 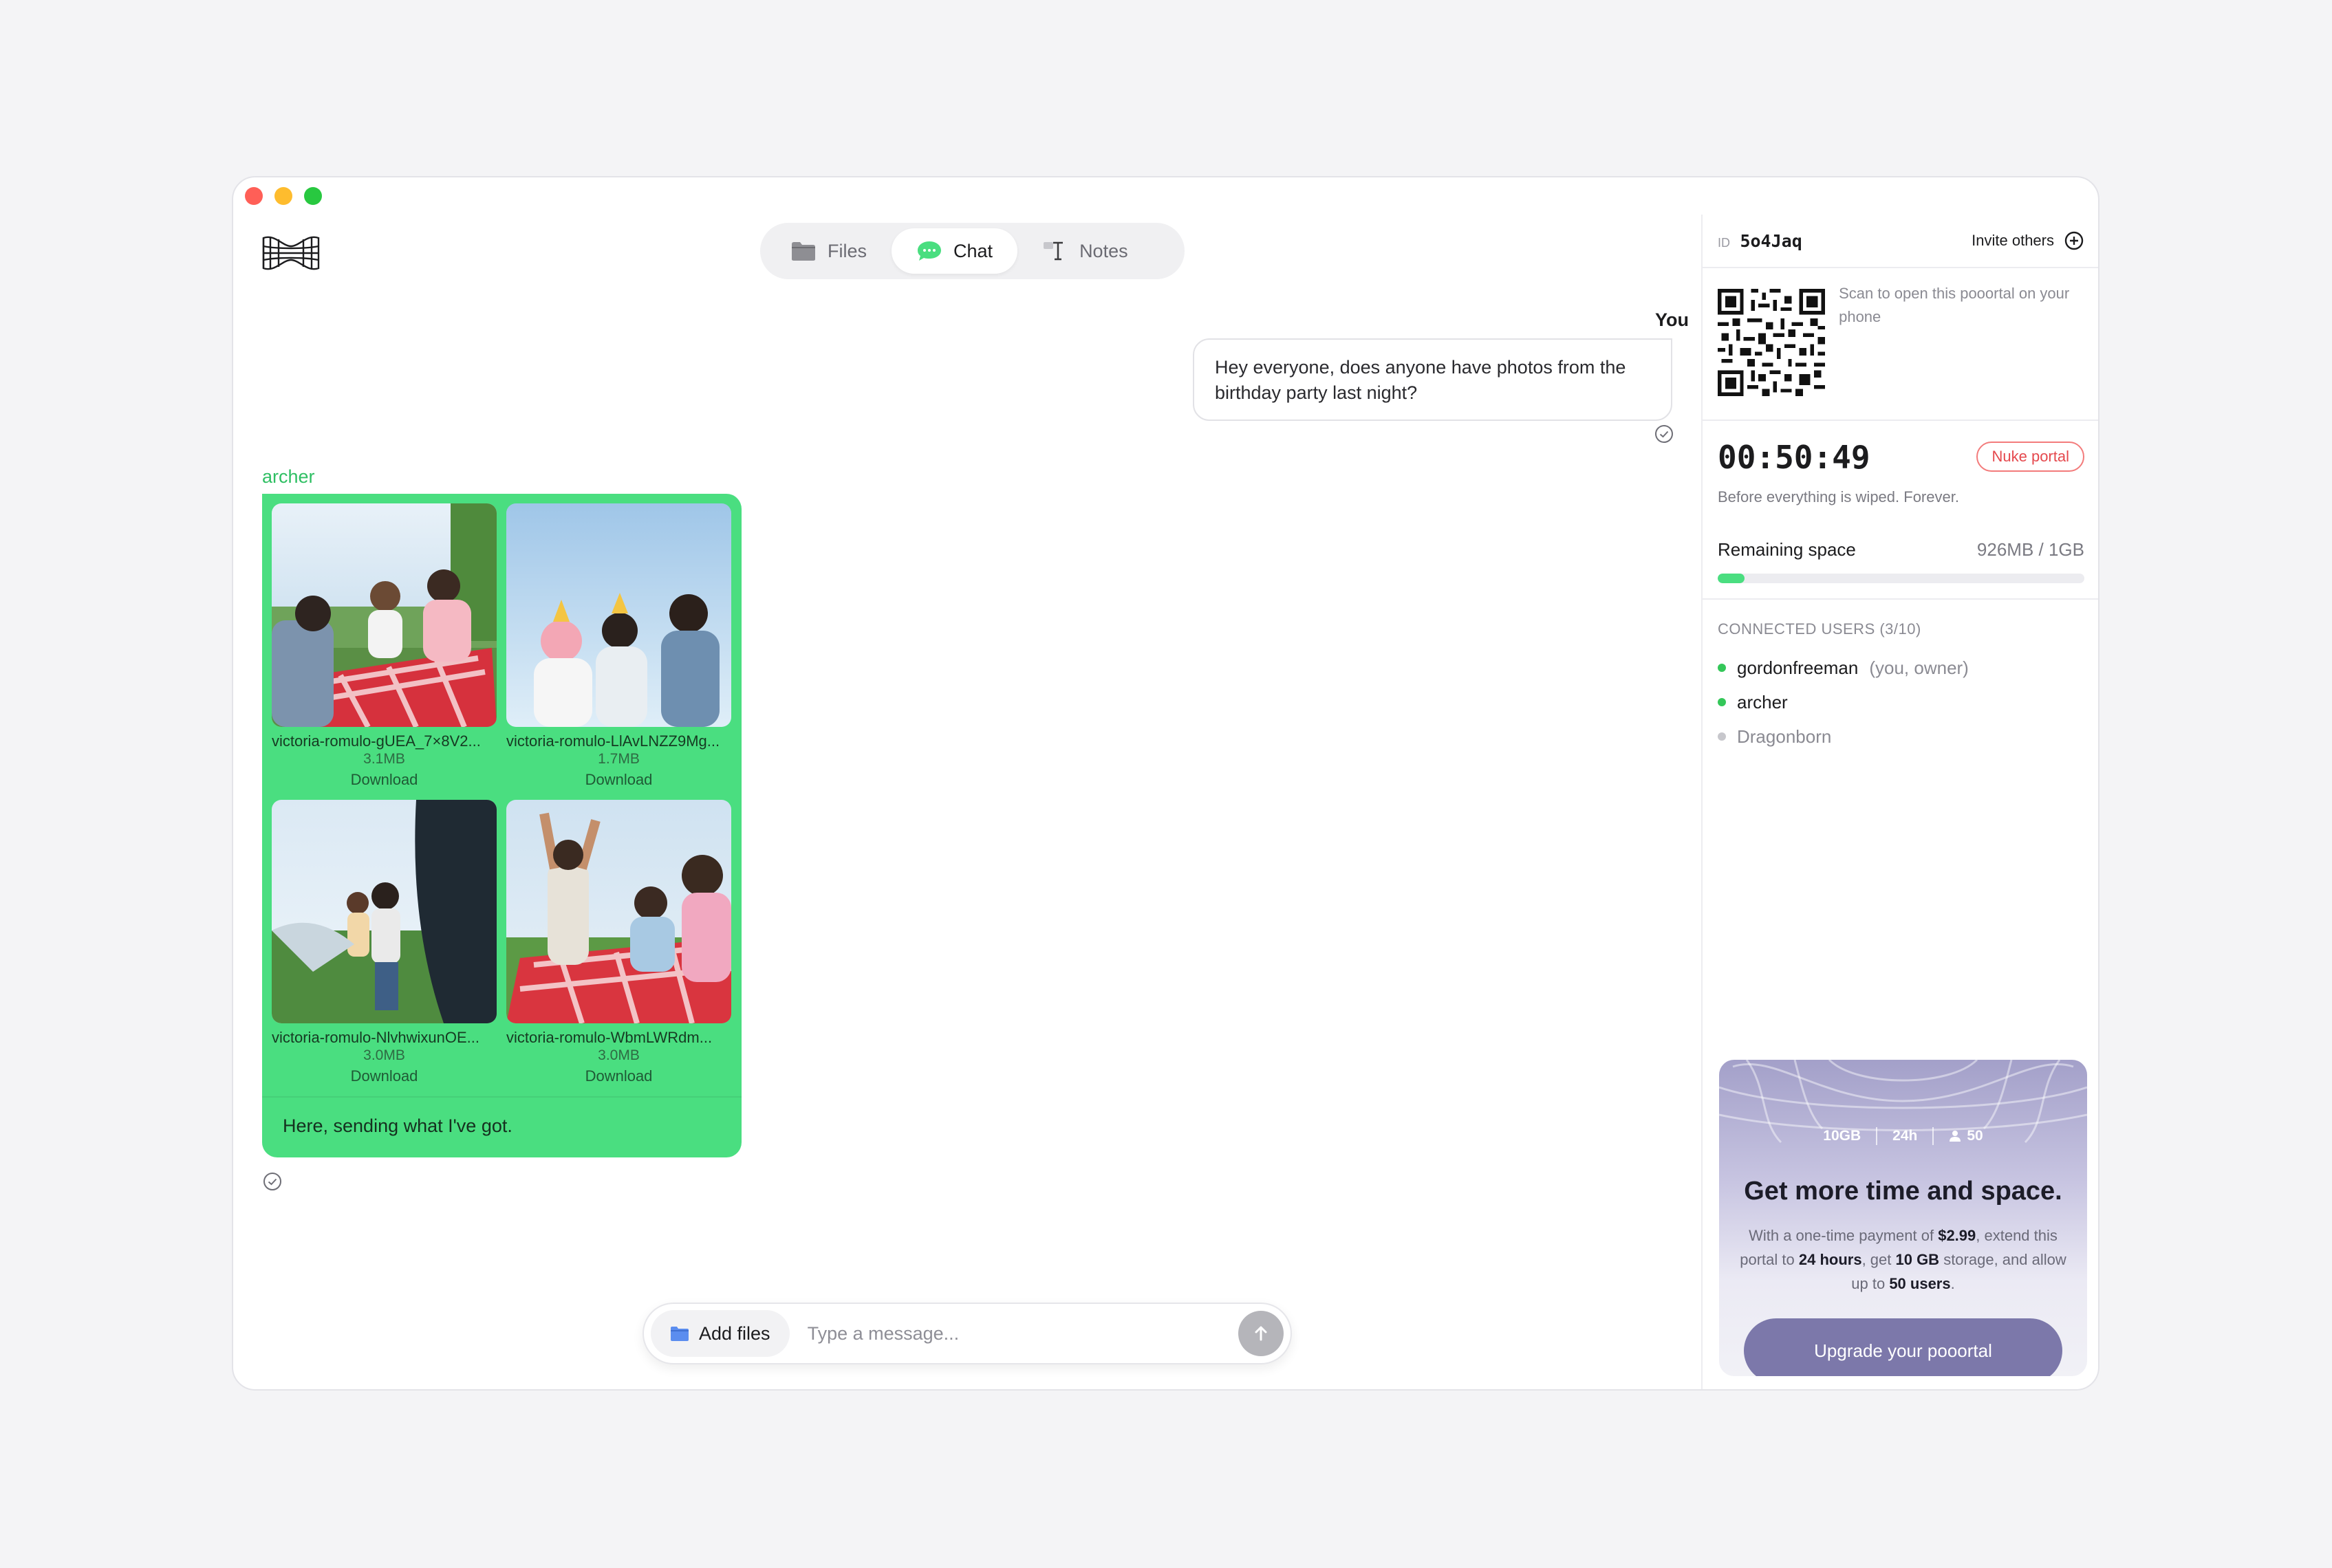 I want to click on remaining-space-label: Remaining space, so click(x=1787, y=549).